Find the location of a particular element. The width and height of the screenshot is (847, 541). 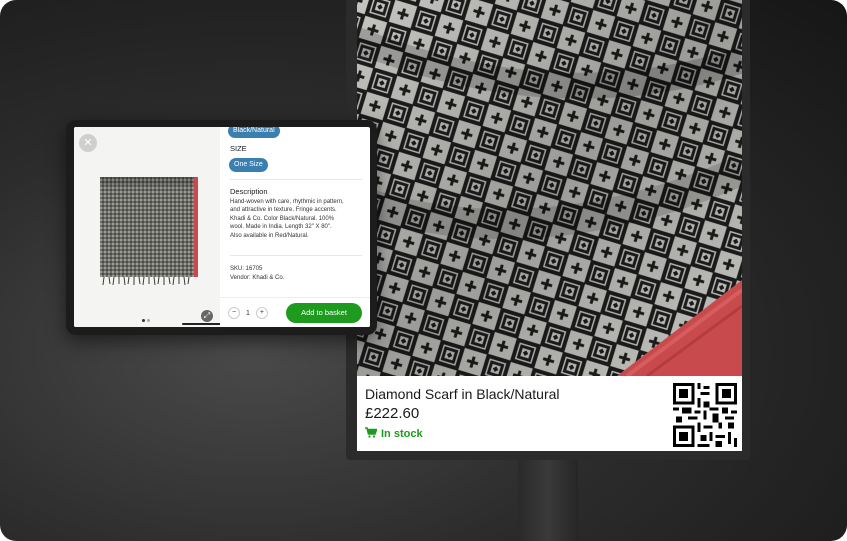

product-gallery: ✕ ⤢ is located at coordinates (147, 227).